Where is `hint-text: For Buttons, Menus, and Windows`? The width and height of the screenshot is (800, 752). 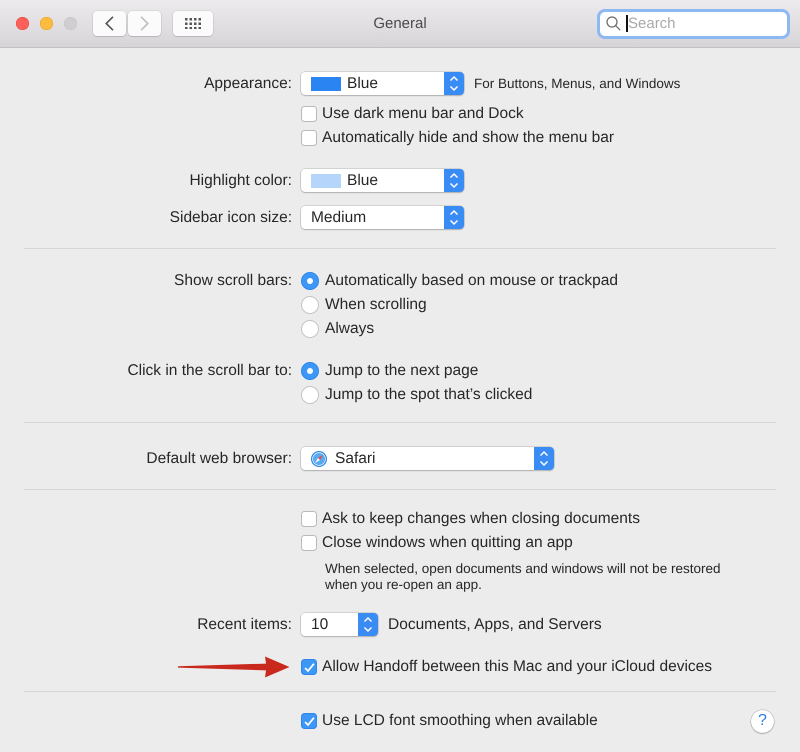 hint-text: For Buttons, Menus, and Windows is located at coordinates (577, 83).